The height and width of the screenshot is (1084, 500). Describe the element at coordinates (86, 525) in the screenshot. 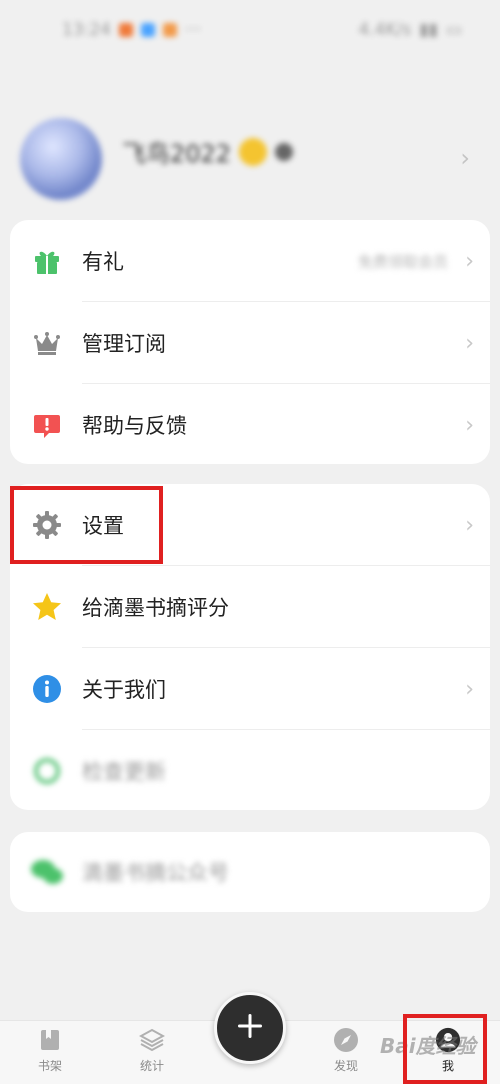

I see `settings-highlight-box` at that location.